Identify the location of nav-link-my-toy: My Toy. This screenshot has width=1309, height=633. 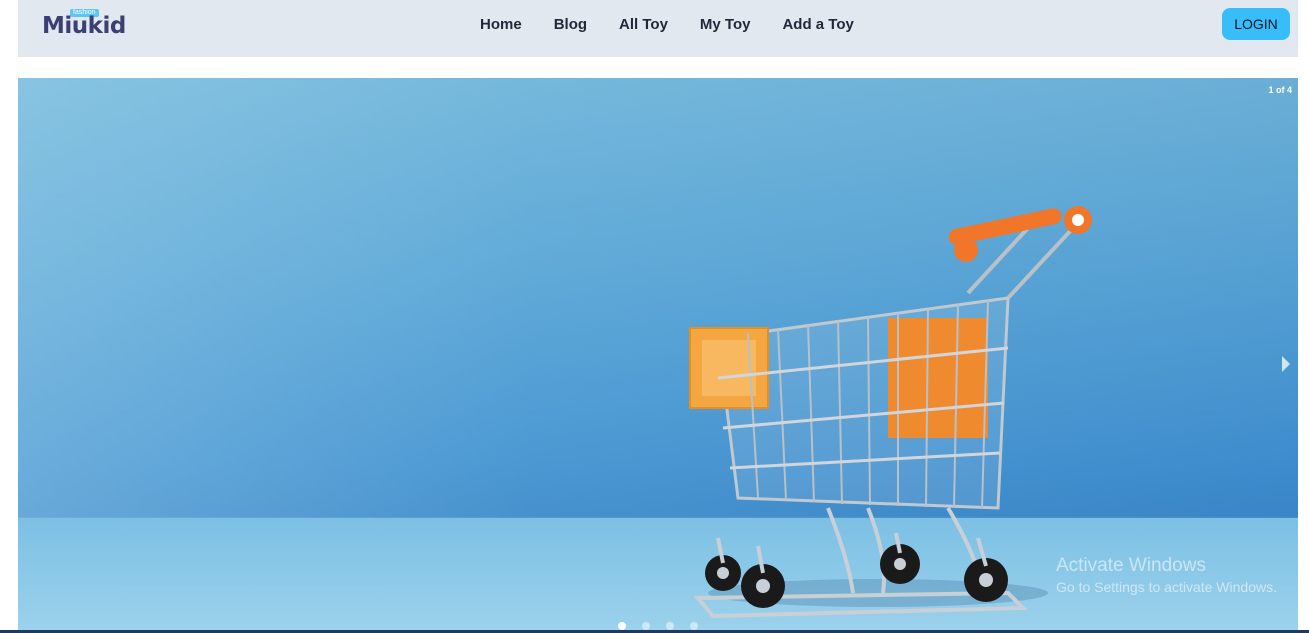
(725, 24).